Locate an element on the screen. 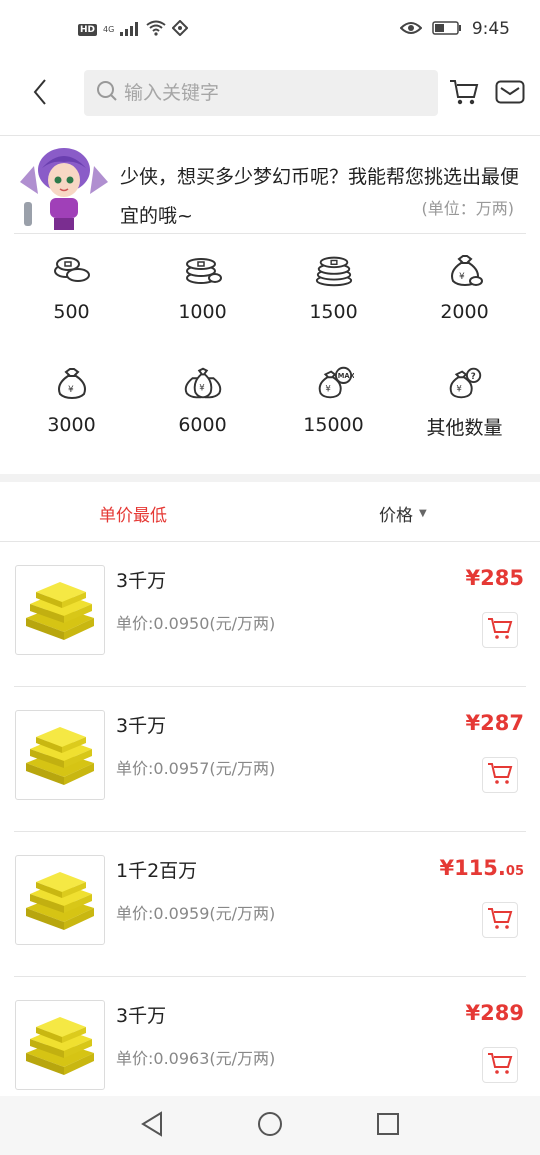 The width and height of the screenshot is (540, 1155). list-item: 3千万 单价:0.0950(元/万两) ¥285 is located at coordinates (270, 614).